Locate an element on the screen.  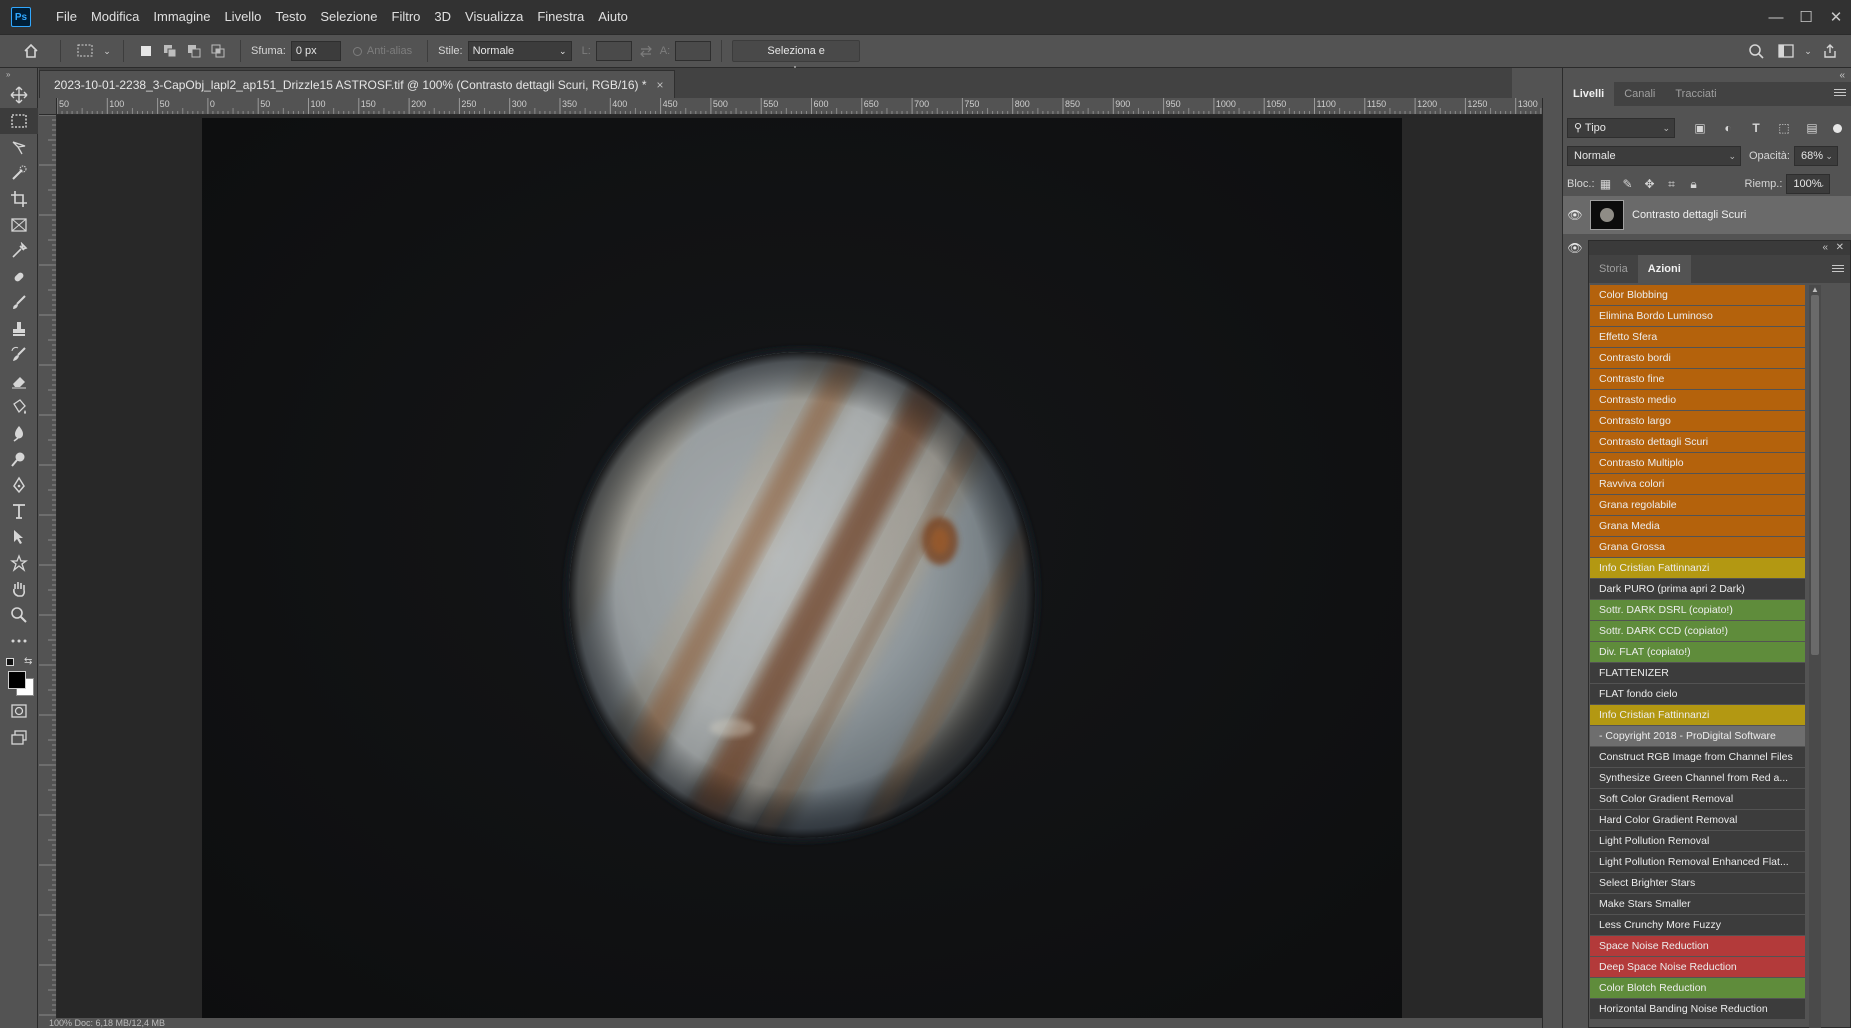
feather-input: 0 px is located at coordinates (315, 51).